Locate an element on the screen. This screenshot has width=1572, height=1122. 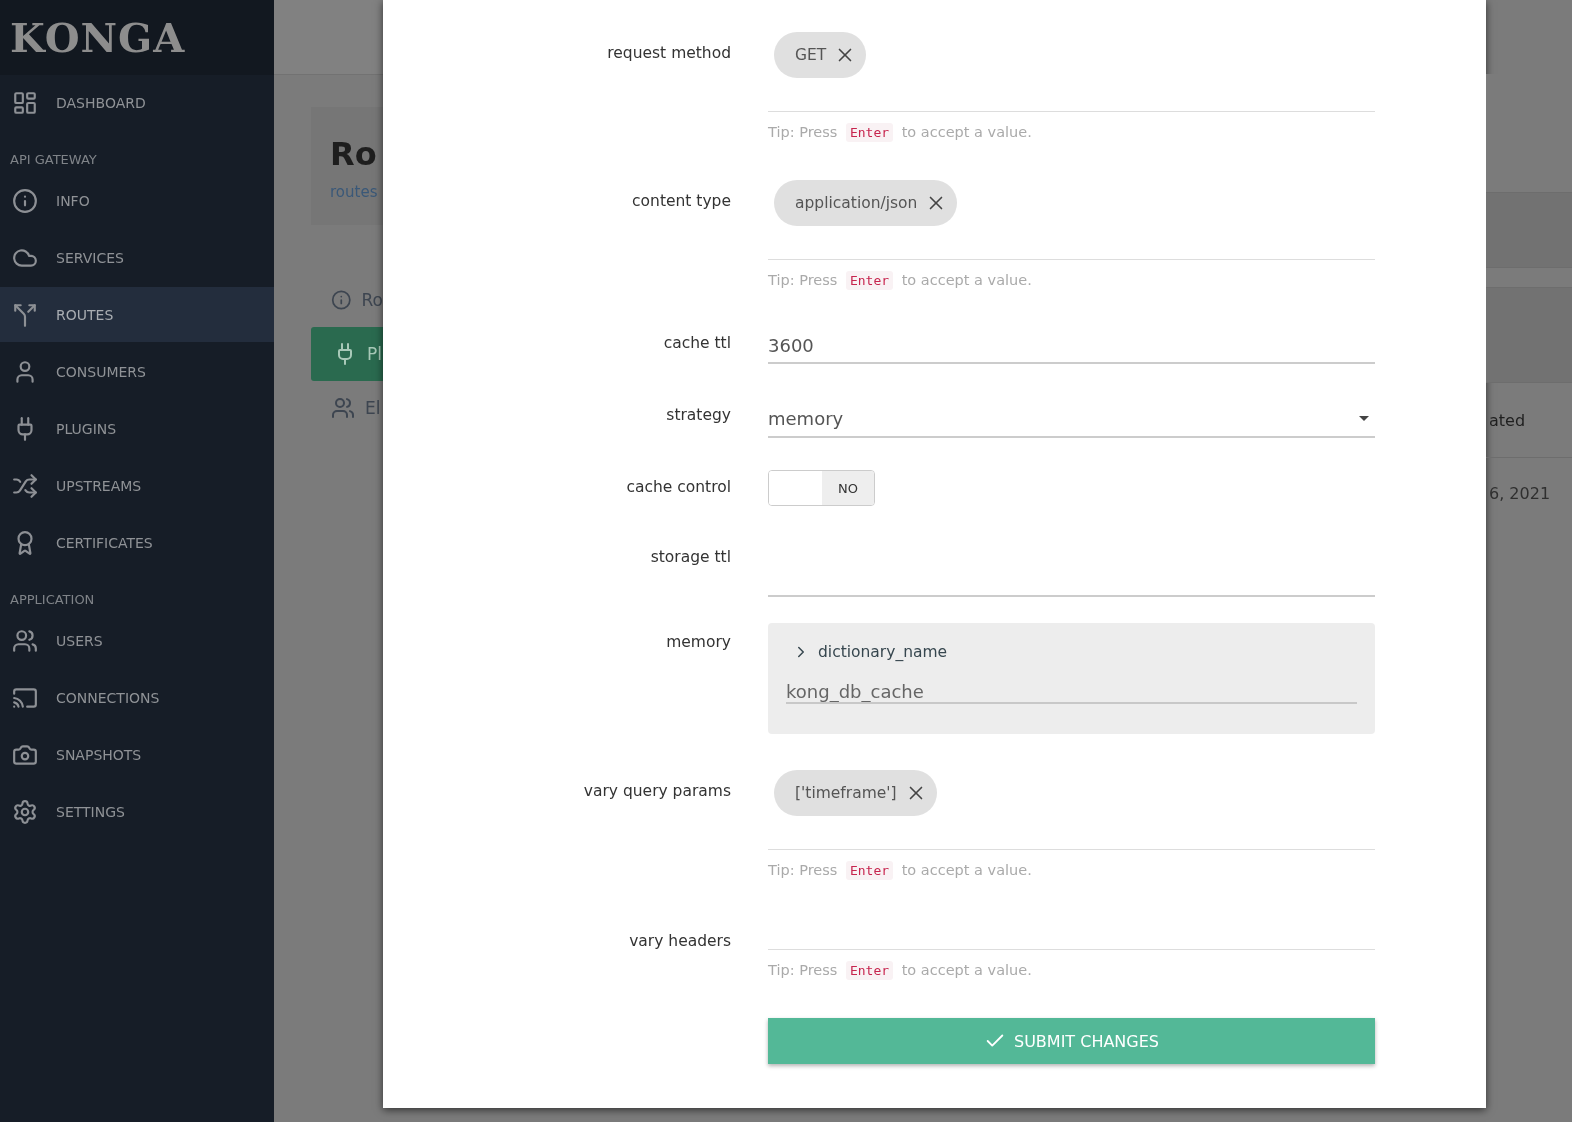
nav-item: SNAPSHOTS is located at coordinates (137, 754).